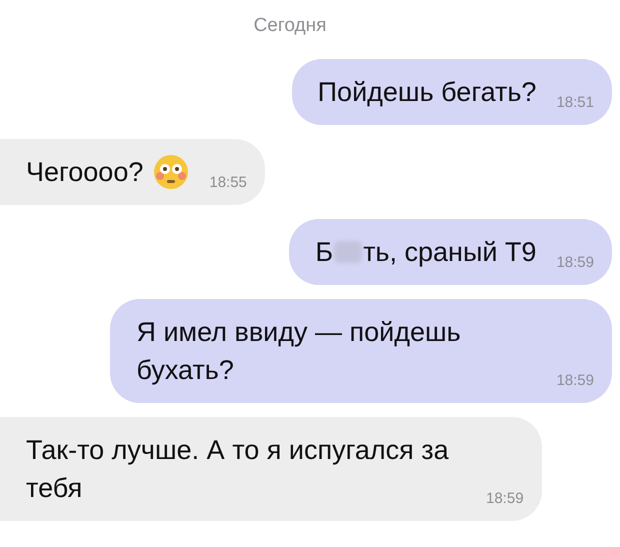 Image resolution: width=620 pixels, height=547 pixels. Describe the element at coordinates (238, 469) in the screenshot. I see `message-text: Так-то лучше. А то я испугался за тебя` at that location.